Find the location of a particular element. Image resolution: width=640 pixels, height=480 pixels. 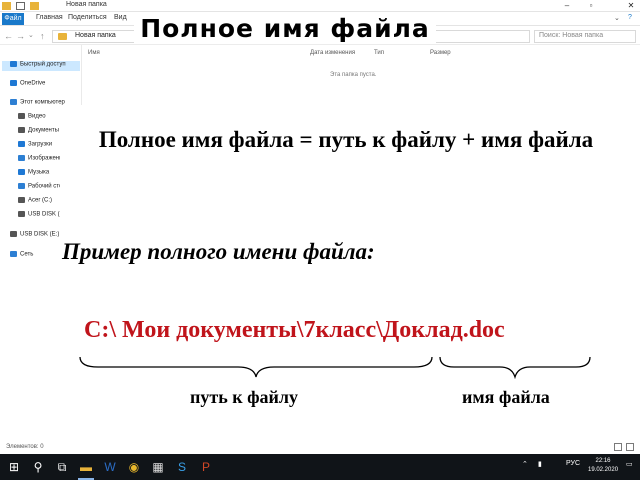

sidebar-item-pictures: Изображения is located at coordinates (42, 160).